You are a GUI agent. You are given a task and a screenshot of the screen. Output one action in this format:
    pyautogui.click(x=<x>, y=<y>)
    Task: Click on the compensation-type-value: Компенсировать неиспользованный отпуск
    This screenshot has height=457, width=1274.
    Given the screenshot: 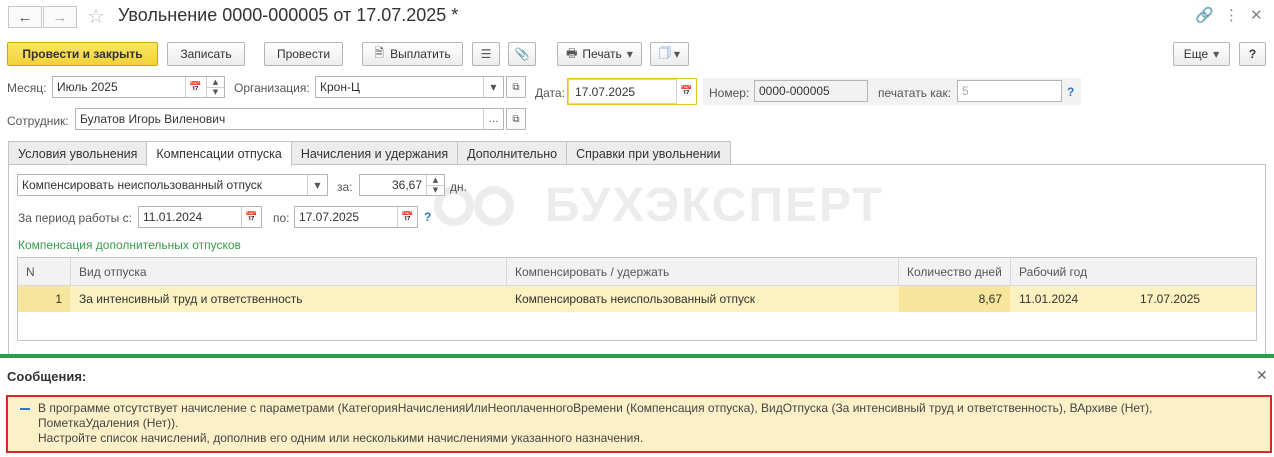 What is the action you would take?
    pyautogui.click(x=142, y=185)
    